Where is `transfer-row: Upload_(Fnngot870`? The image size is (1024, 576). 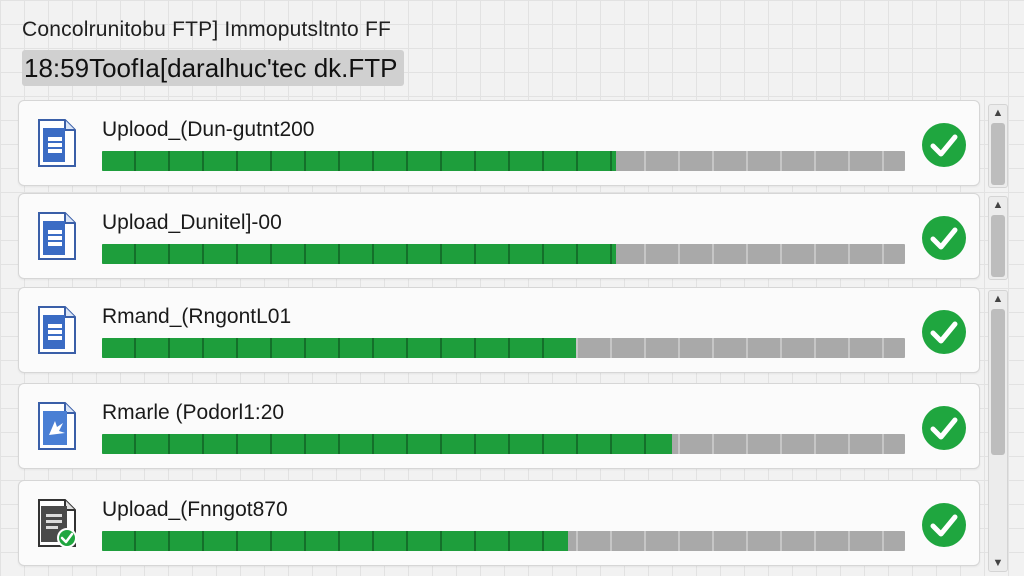
transfer-row: Upload_(Fnngot870 is located at coordinates (499, 523).